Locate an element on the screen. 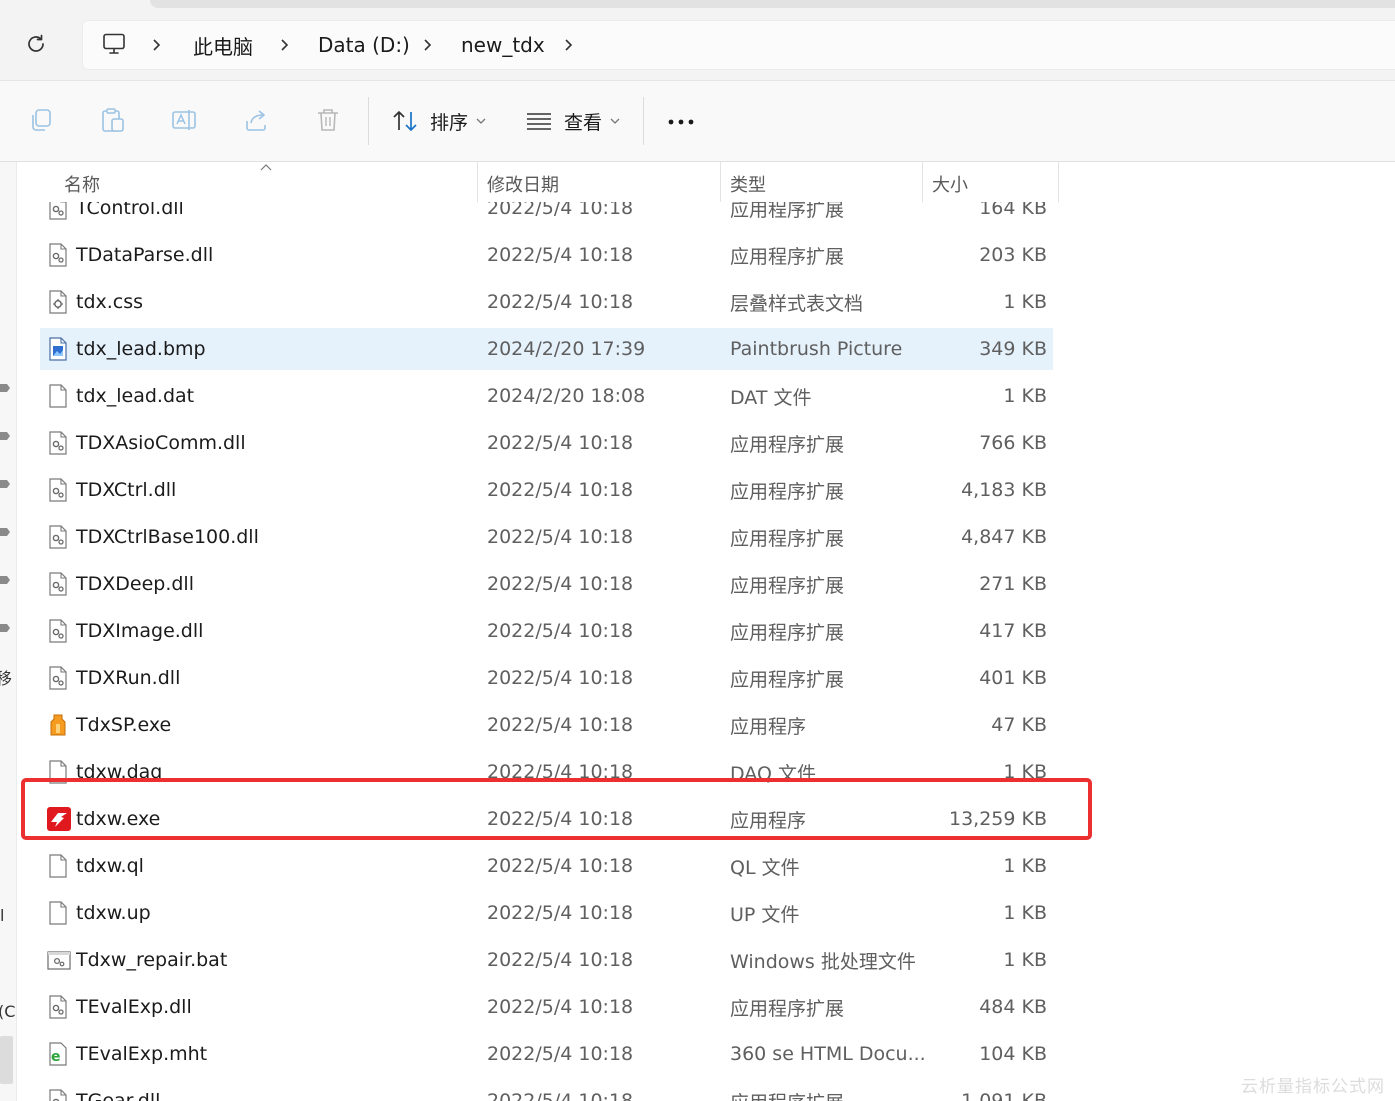 This screenshot has width=1395, height=1101. file-type: 应用程序扩展 is located at coordinates (787, 1090).